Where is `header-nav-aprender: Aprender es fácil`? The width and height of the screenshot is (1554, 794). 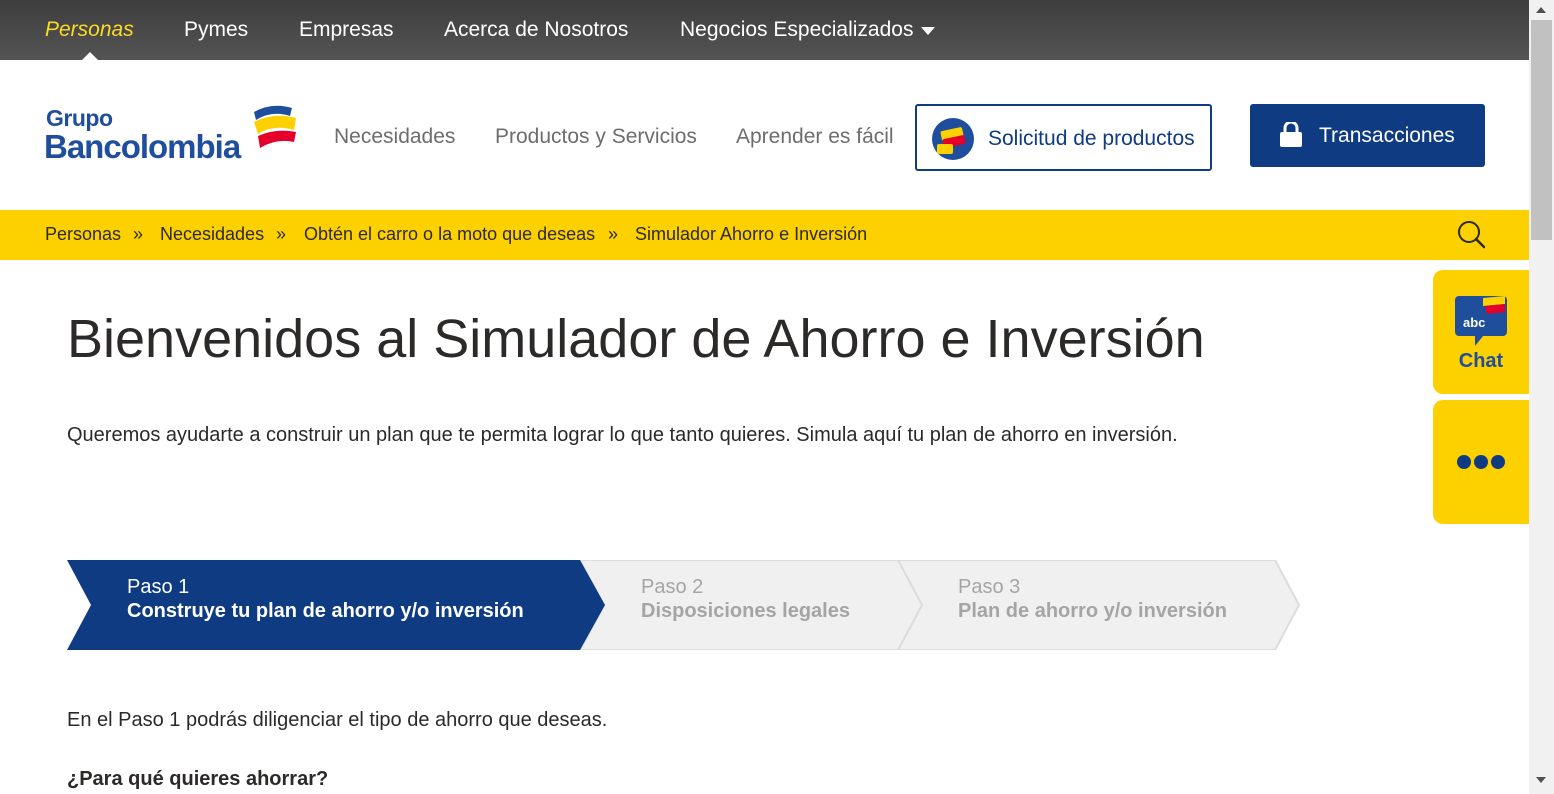 header-nav-aprender: Aprender es fácil is located at coordinates (815, 137).